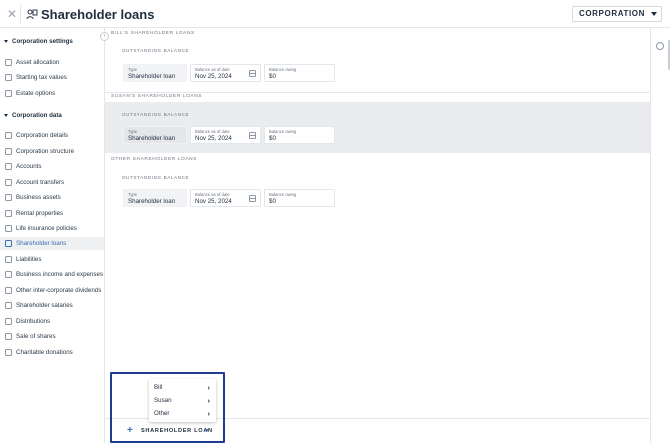  What do you see at coordinates (8, 93) in the screenshot?
I see `document-icon` at bounding box center [8, 93].